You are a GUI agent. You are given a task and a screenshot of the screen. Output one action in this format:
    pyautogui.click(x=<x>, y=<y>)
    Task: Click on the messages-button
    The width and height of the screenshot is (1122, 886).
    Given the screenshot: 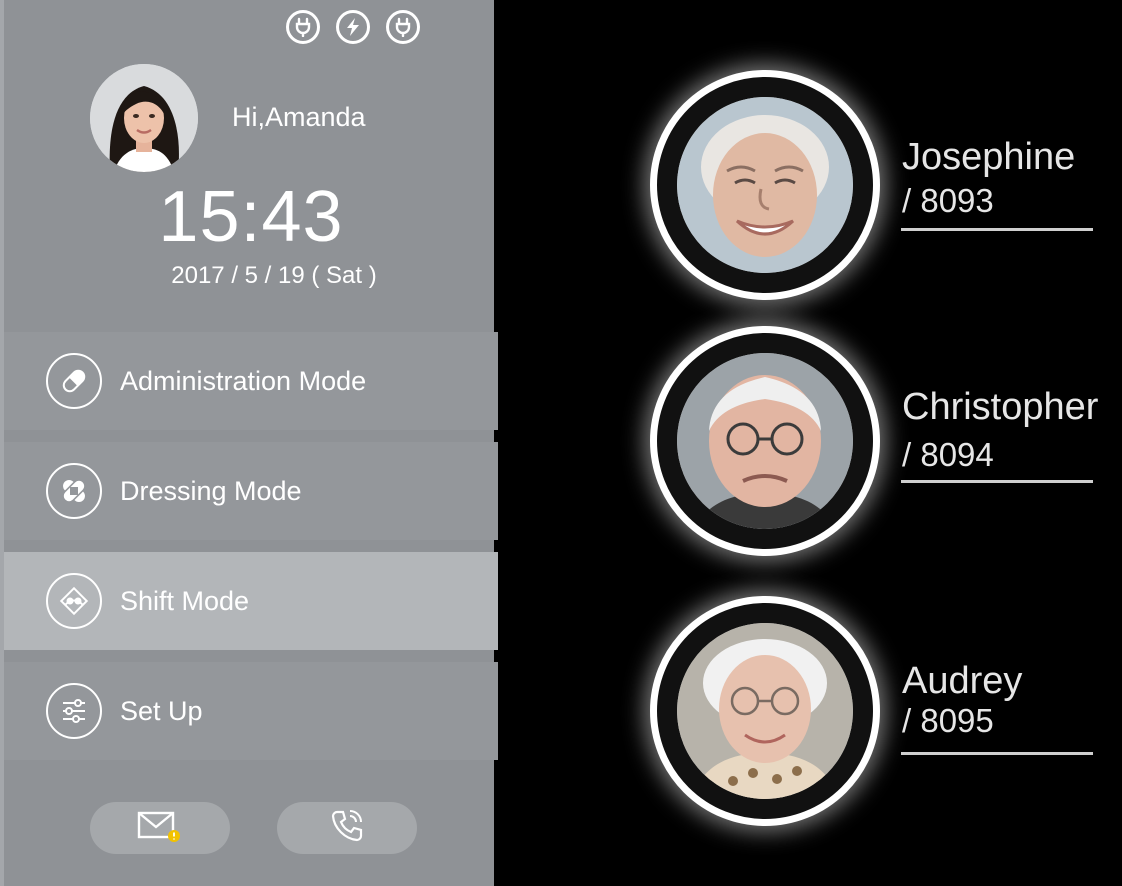 What is the action you would take?
    pyautogui.click(x=160, y=828)
    